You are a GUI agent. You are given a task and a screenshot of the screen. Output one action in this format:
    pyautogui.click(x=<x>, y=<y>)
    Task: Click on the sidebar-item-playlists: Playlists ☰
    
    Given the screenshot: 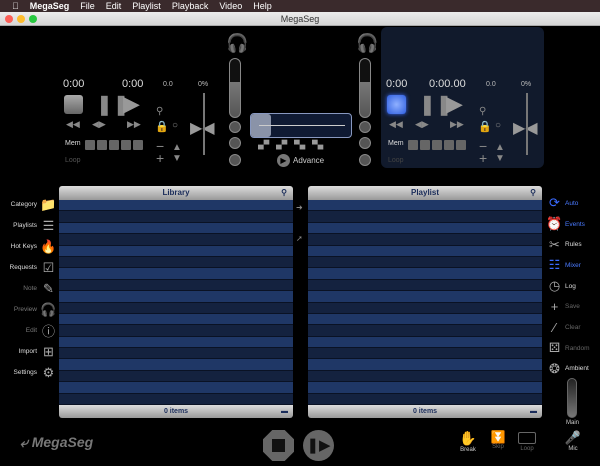 What is the action you would take?
    pyautogui.click(x=28, y=225)
    